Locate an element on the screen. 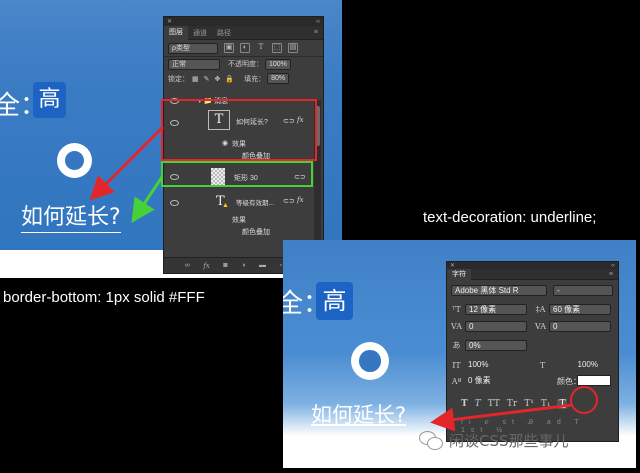 The image size is (640, 473). green-arrow is located at coordinates (147, 199).